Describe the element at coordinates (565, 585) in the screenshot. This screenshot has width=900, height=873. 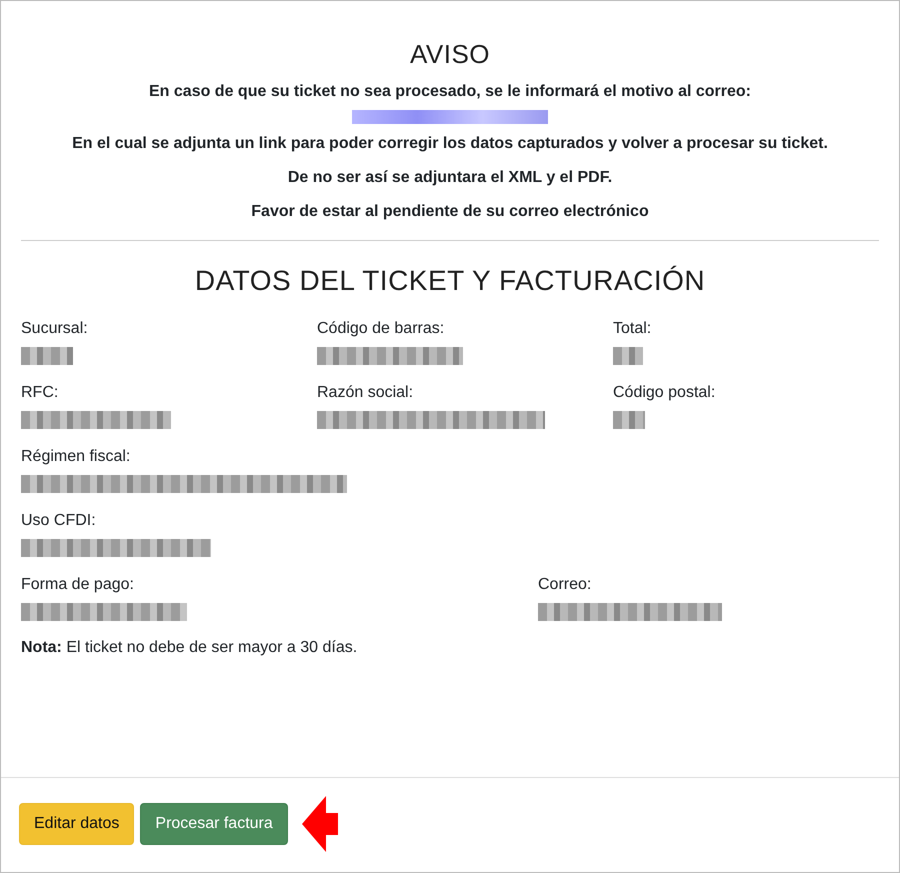
I see `field-label: Correo:` at that location.